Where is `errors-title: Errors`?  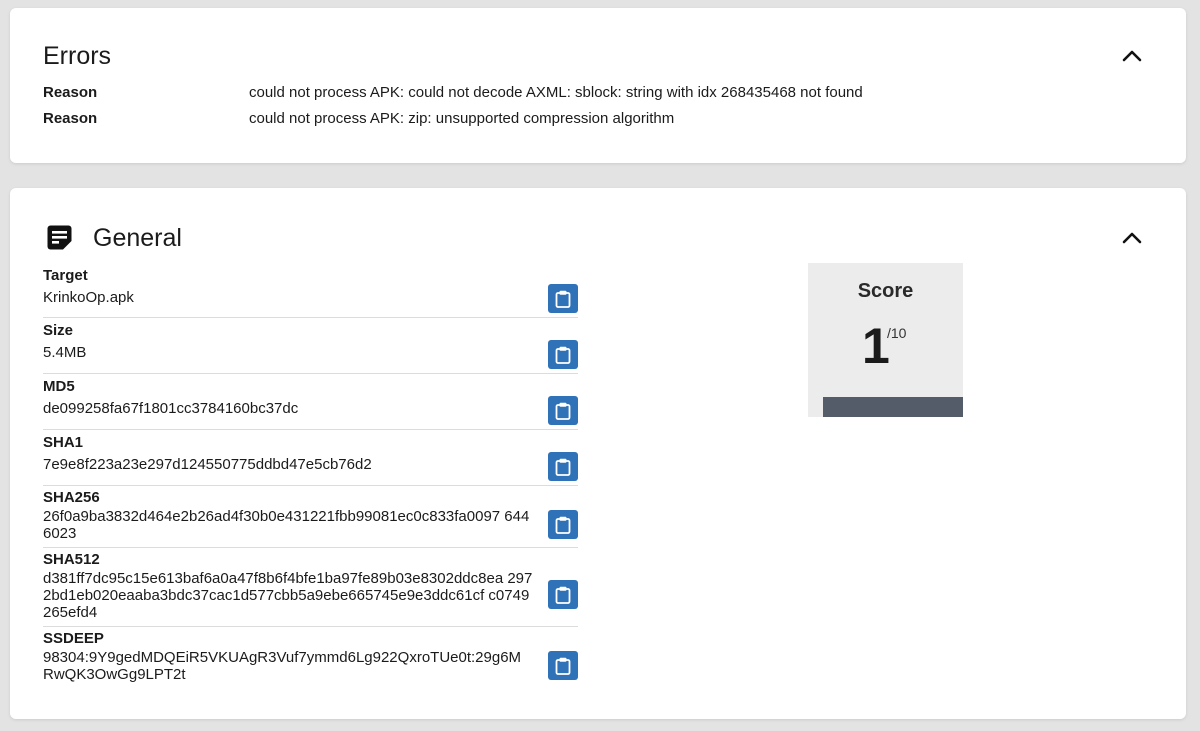 errors-title: Errors is located at coordinates (77, 56).